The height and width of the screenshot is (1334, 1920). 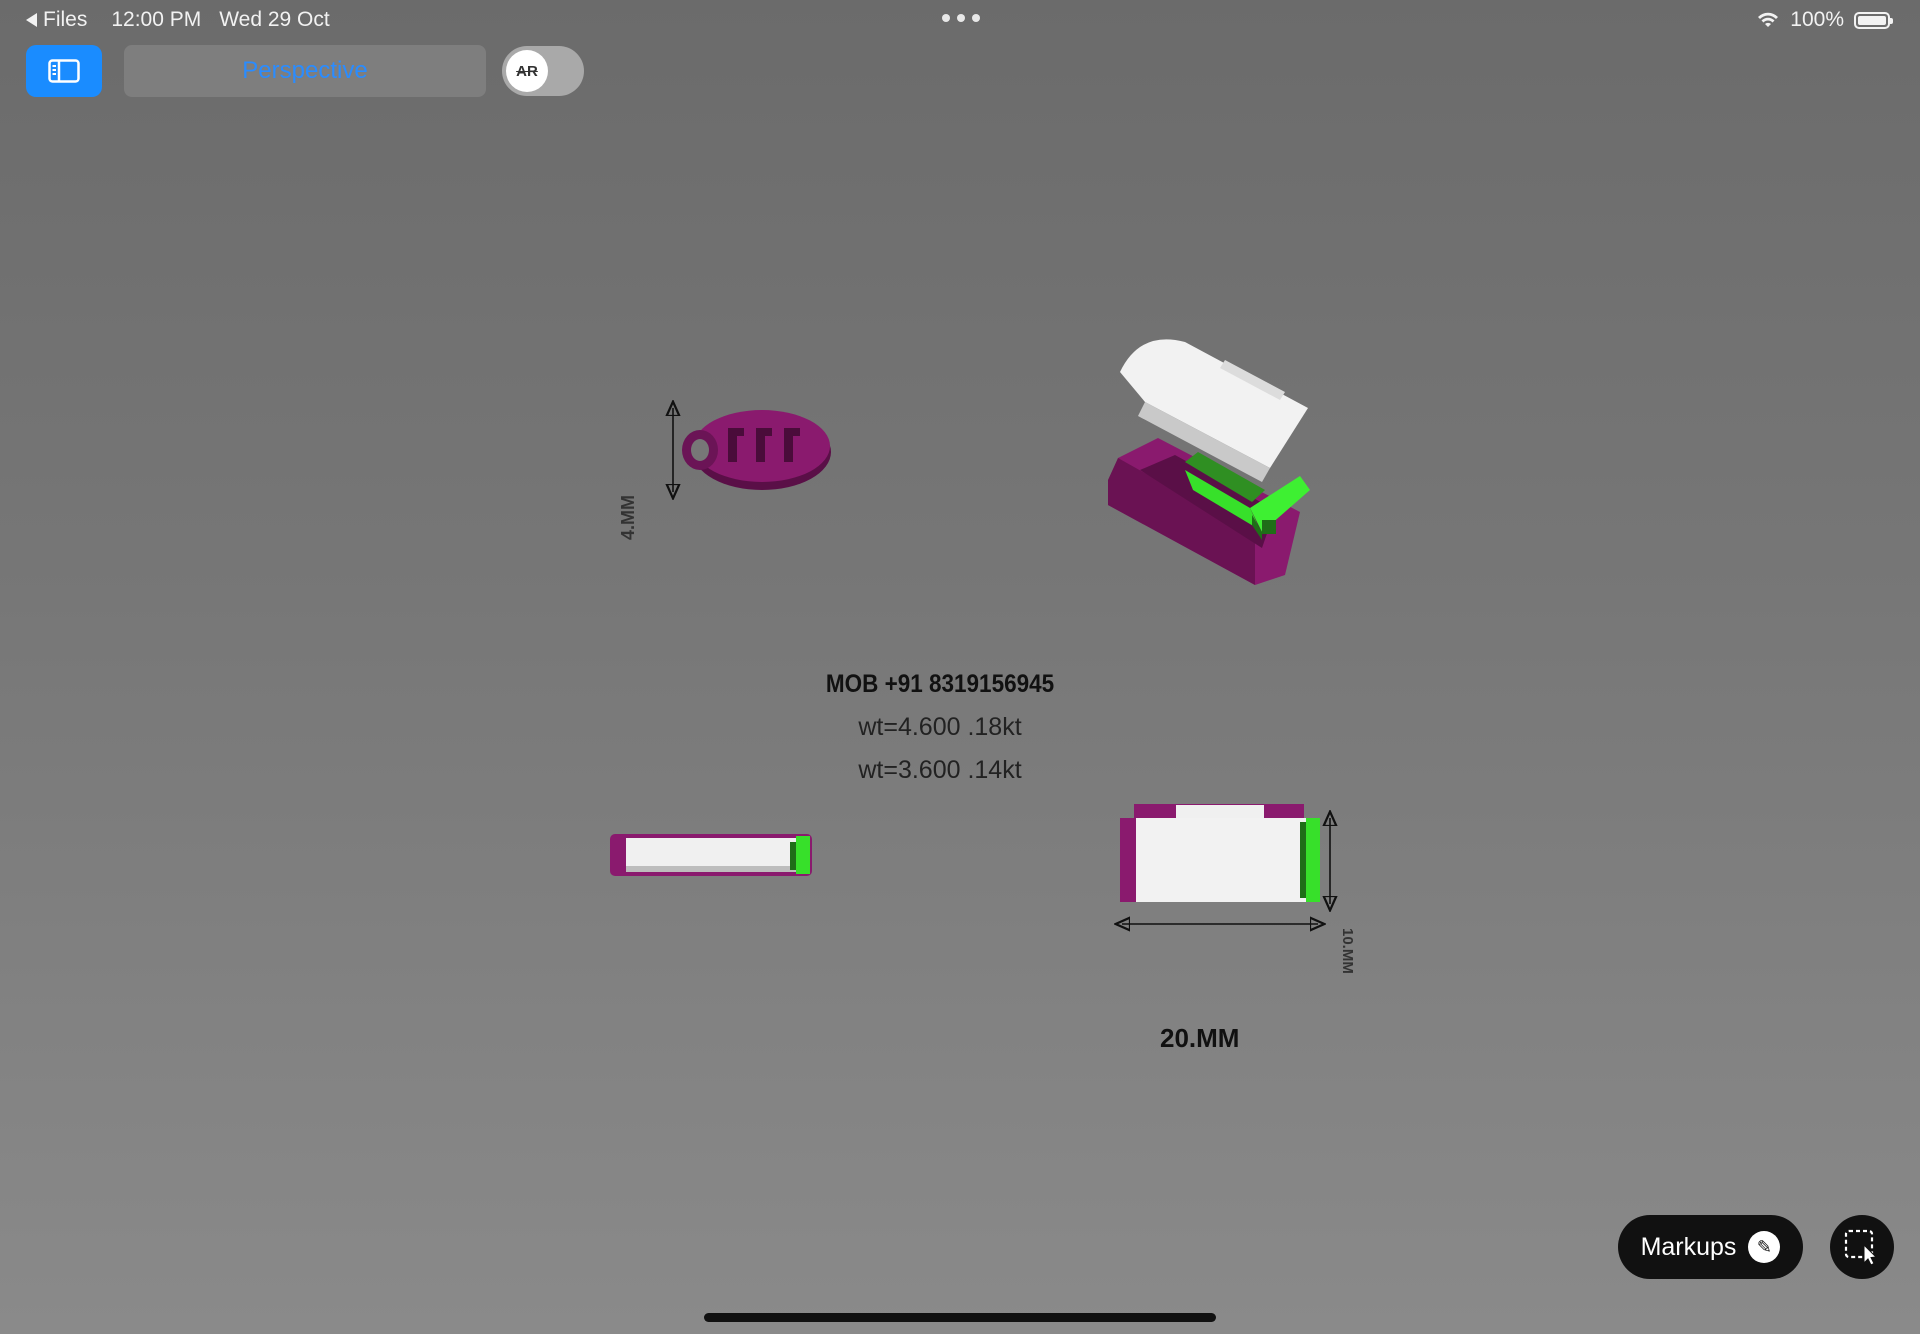 I want to click on selection-cursor-icon, so click(x=1861, y=1247).